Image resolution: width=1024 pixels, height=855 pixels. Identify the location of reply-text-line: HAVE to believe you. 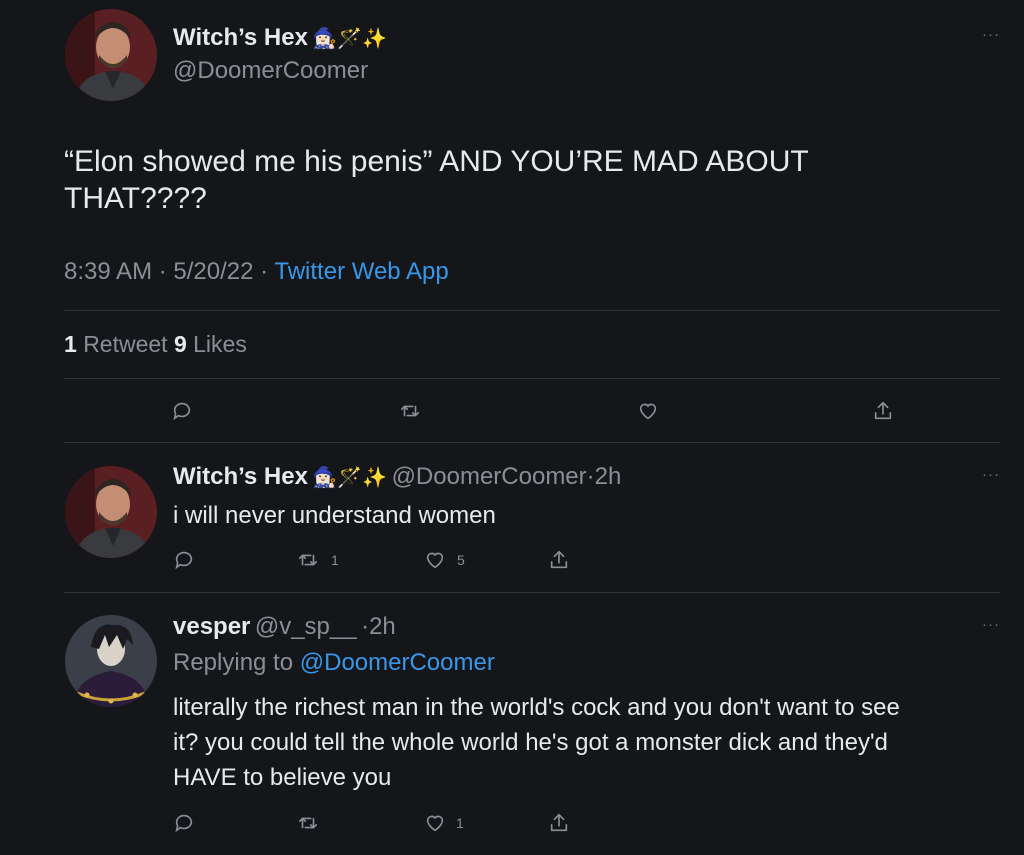
(282, 777).